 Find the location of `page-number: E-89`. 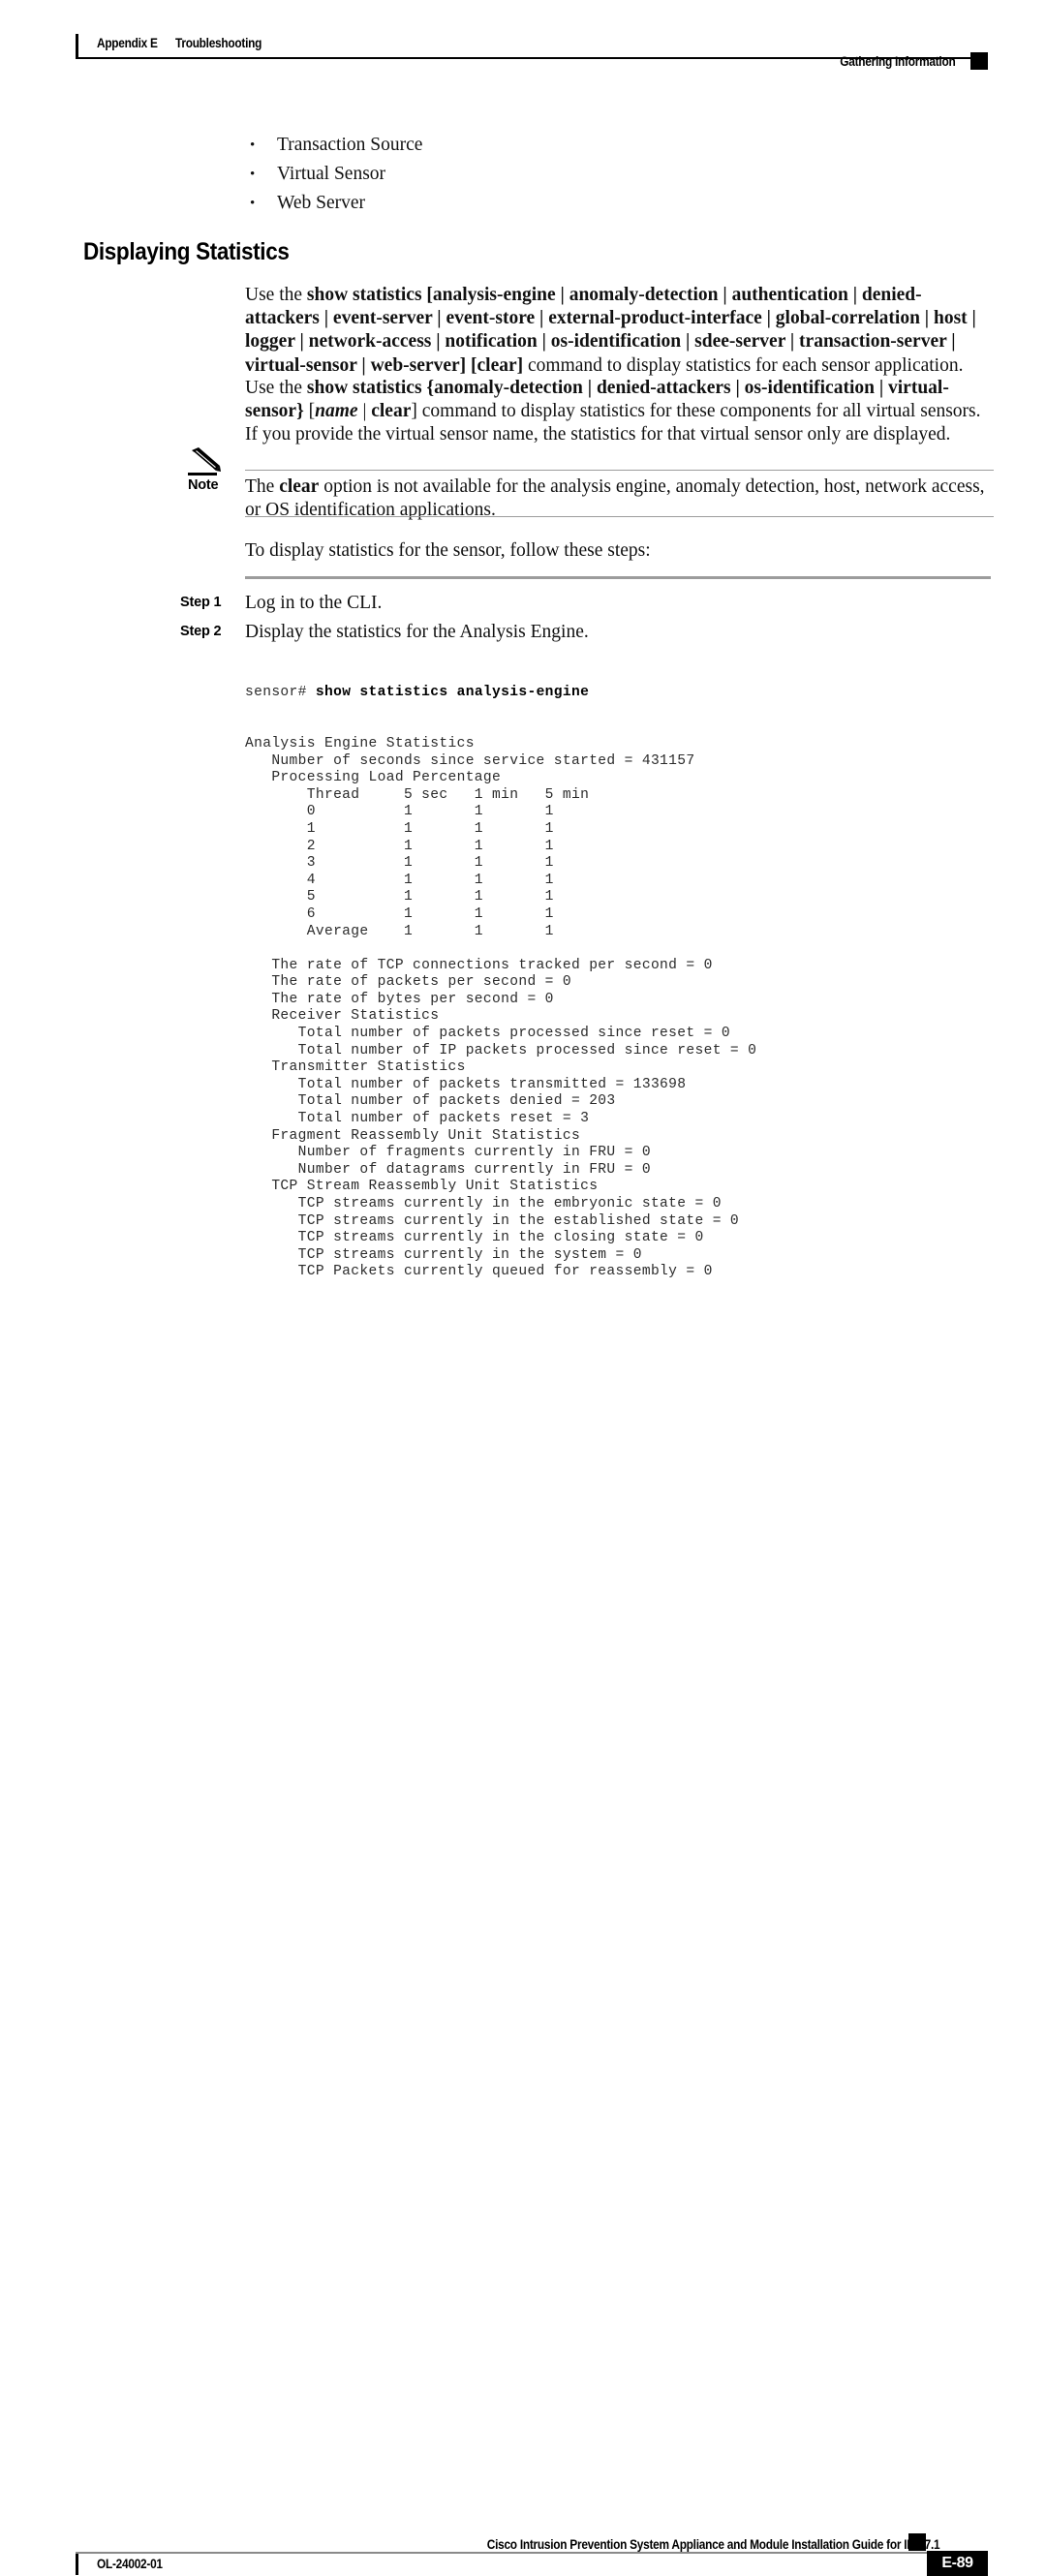

page-number: E-89 is located at coordinates (957, 2563).